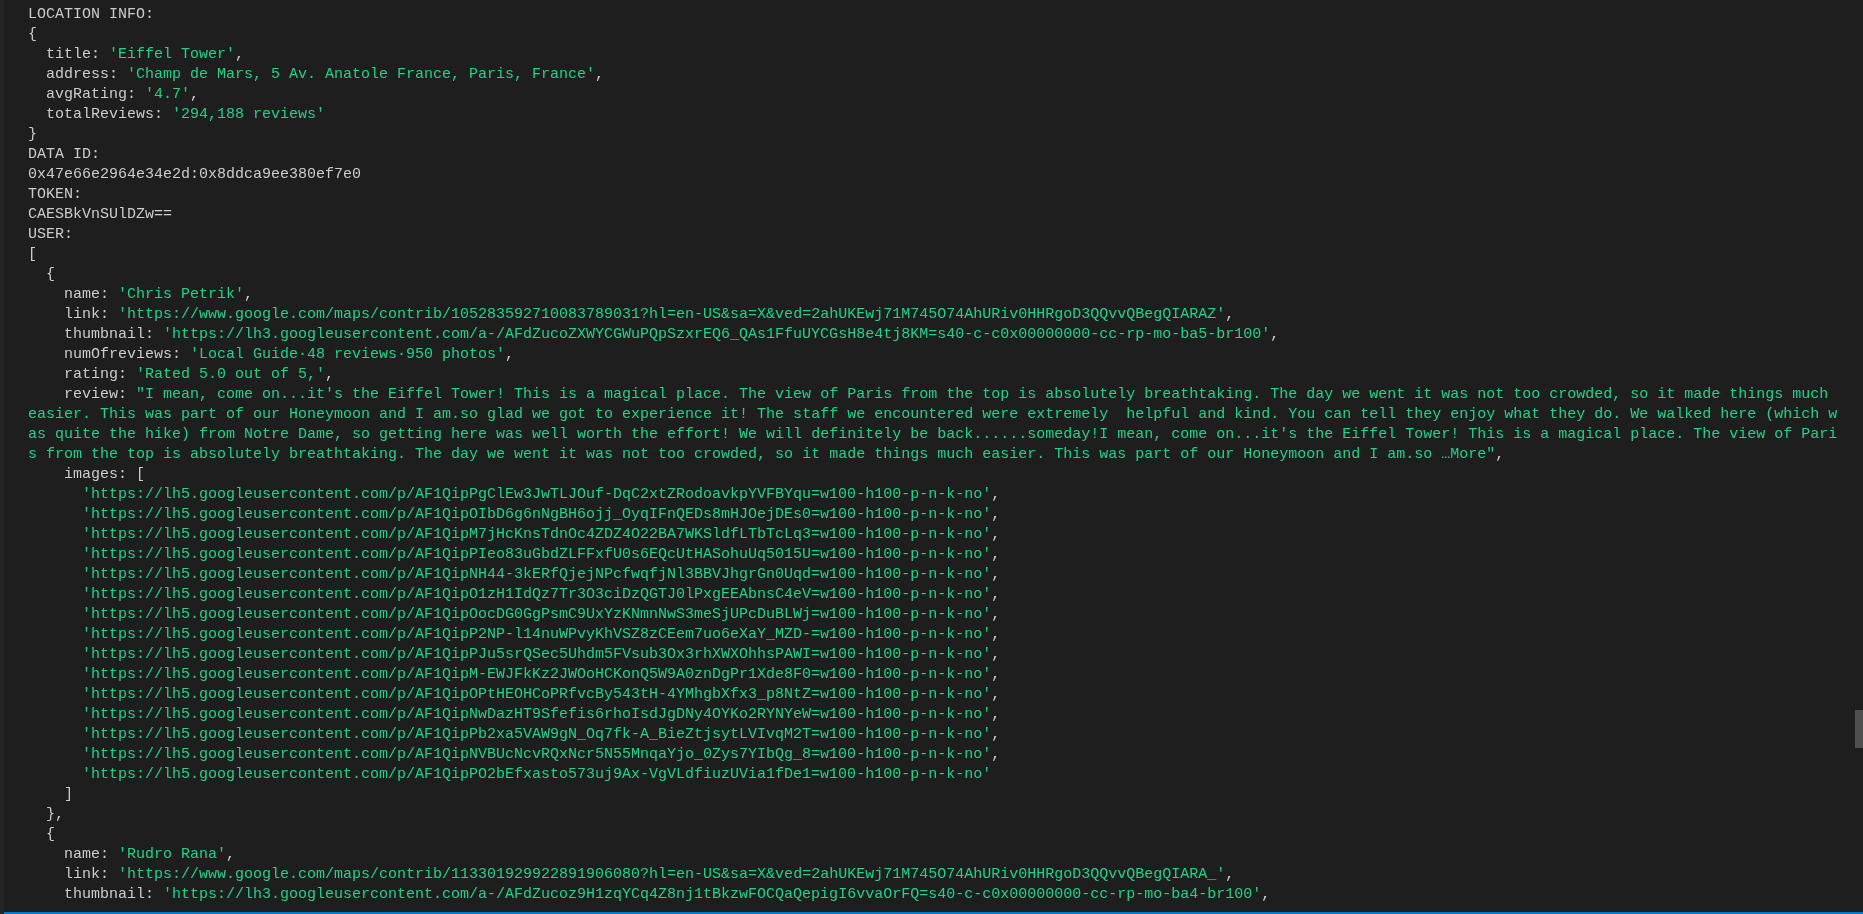 The height and width of the screenshot is (914, 1863). What do you see at coordinates (33, 135) in the screenshot?
I see `console-line: }` at bounding box center [33, 135].